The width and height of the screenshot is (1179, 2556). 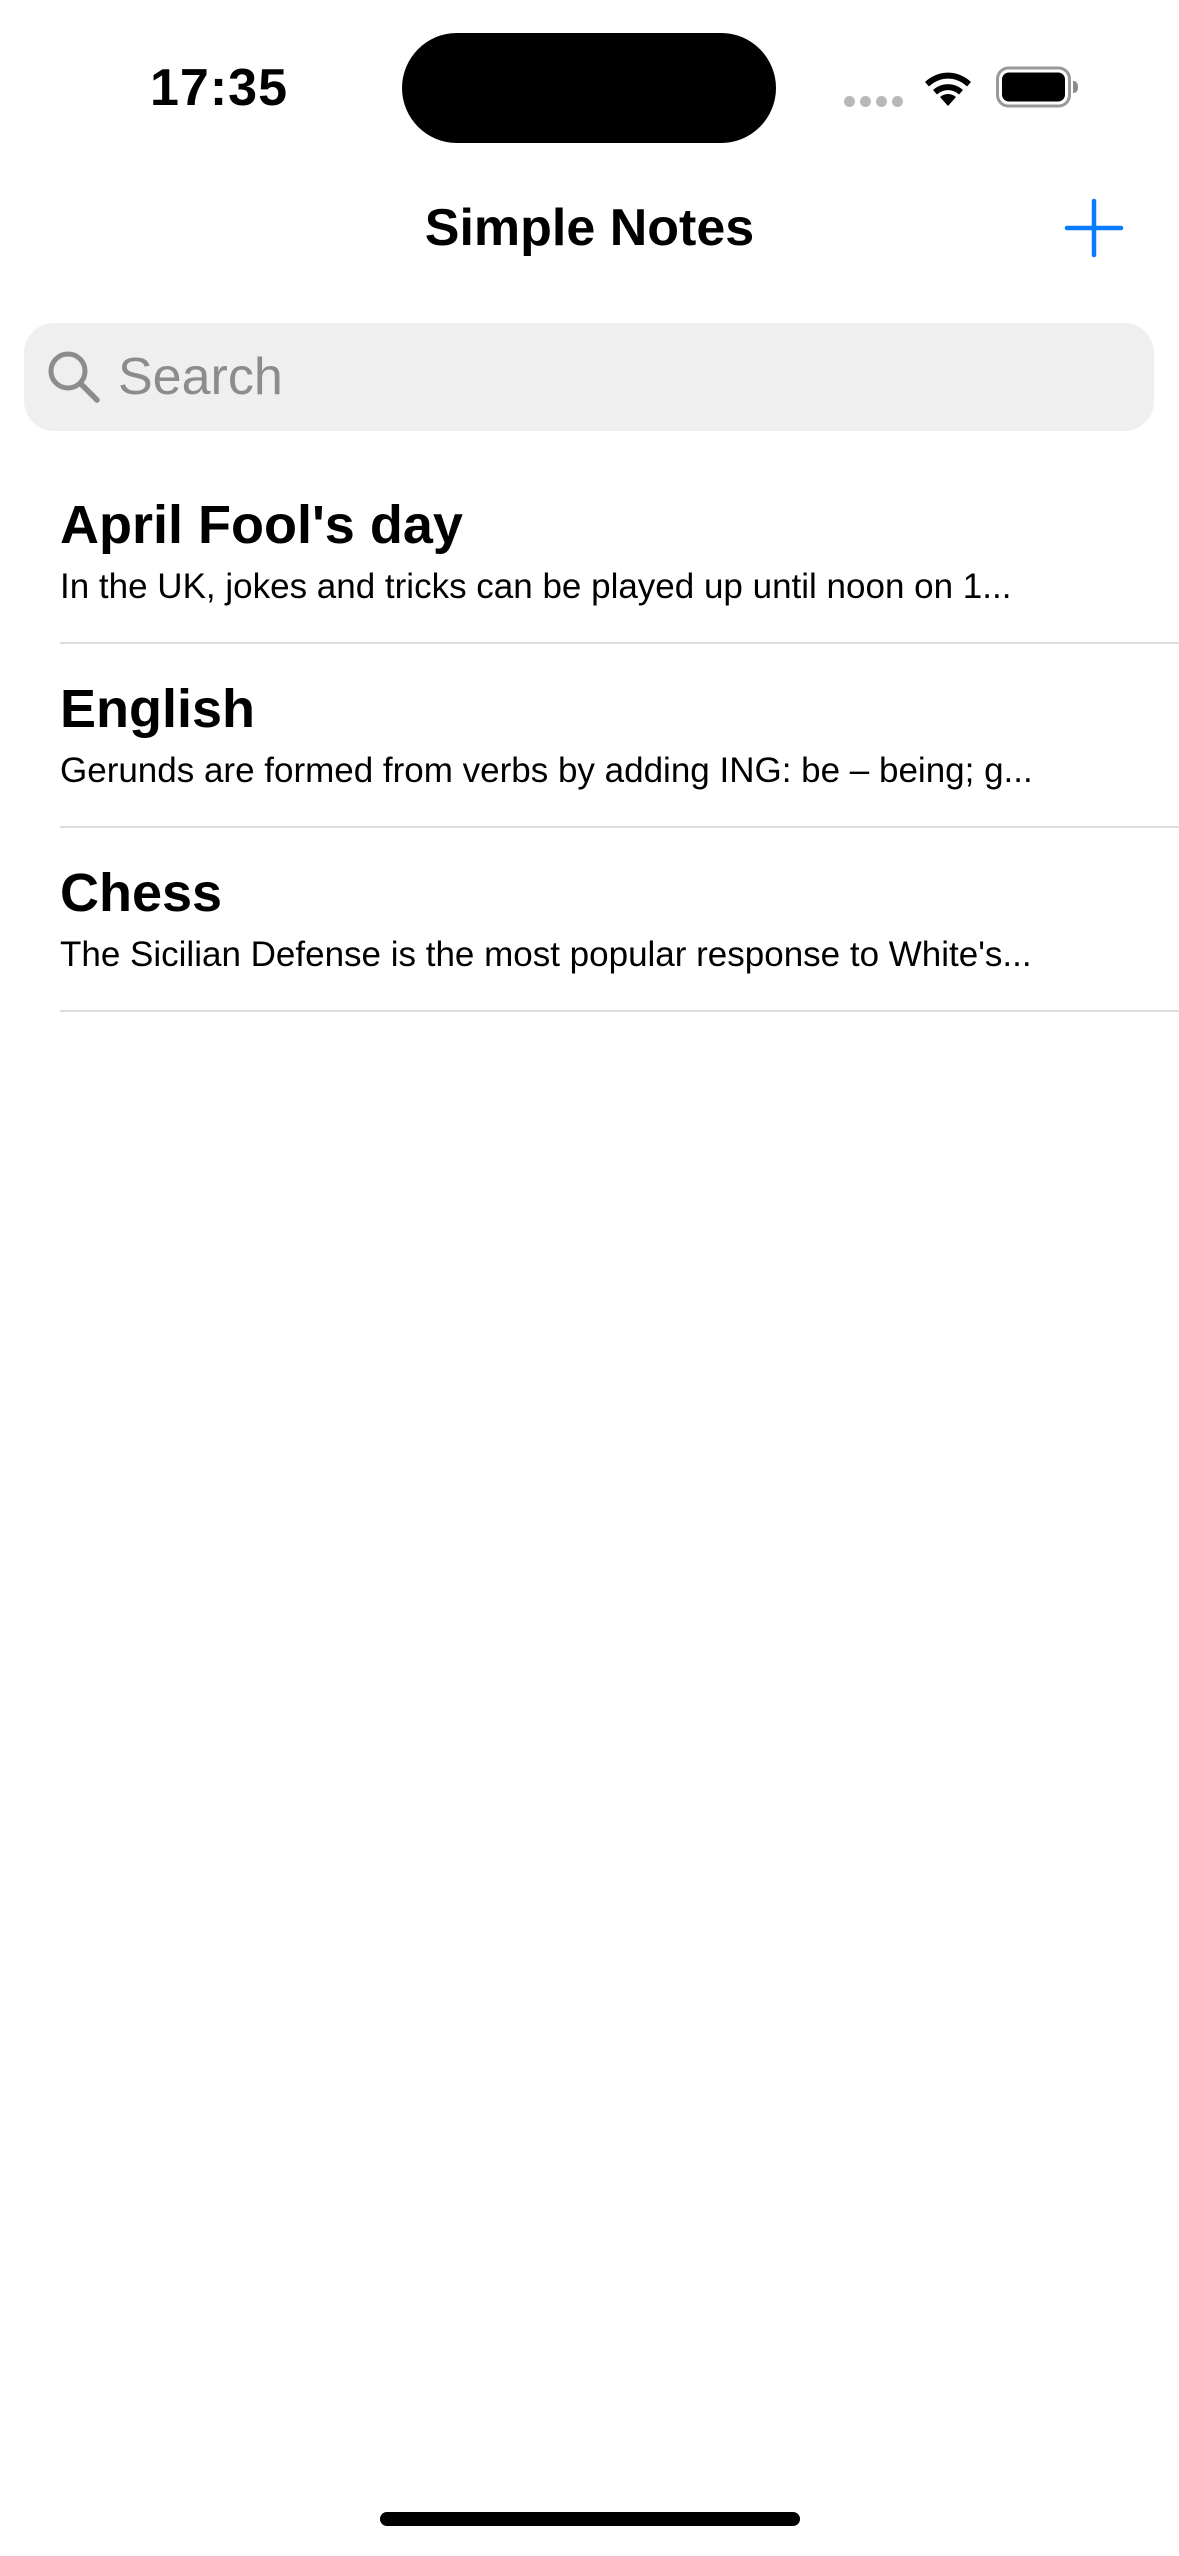 I want to click on signal-dots-icon, so click(x=874, y=102).